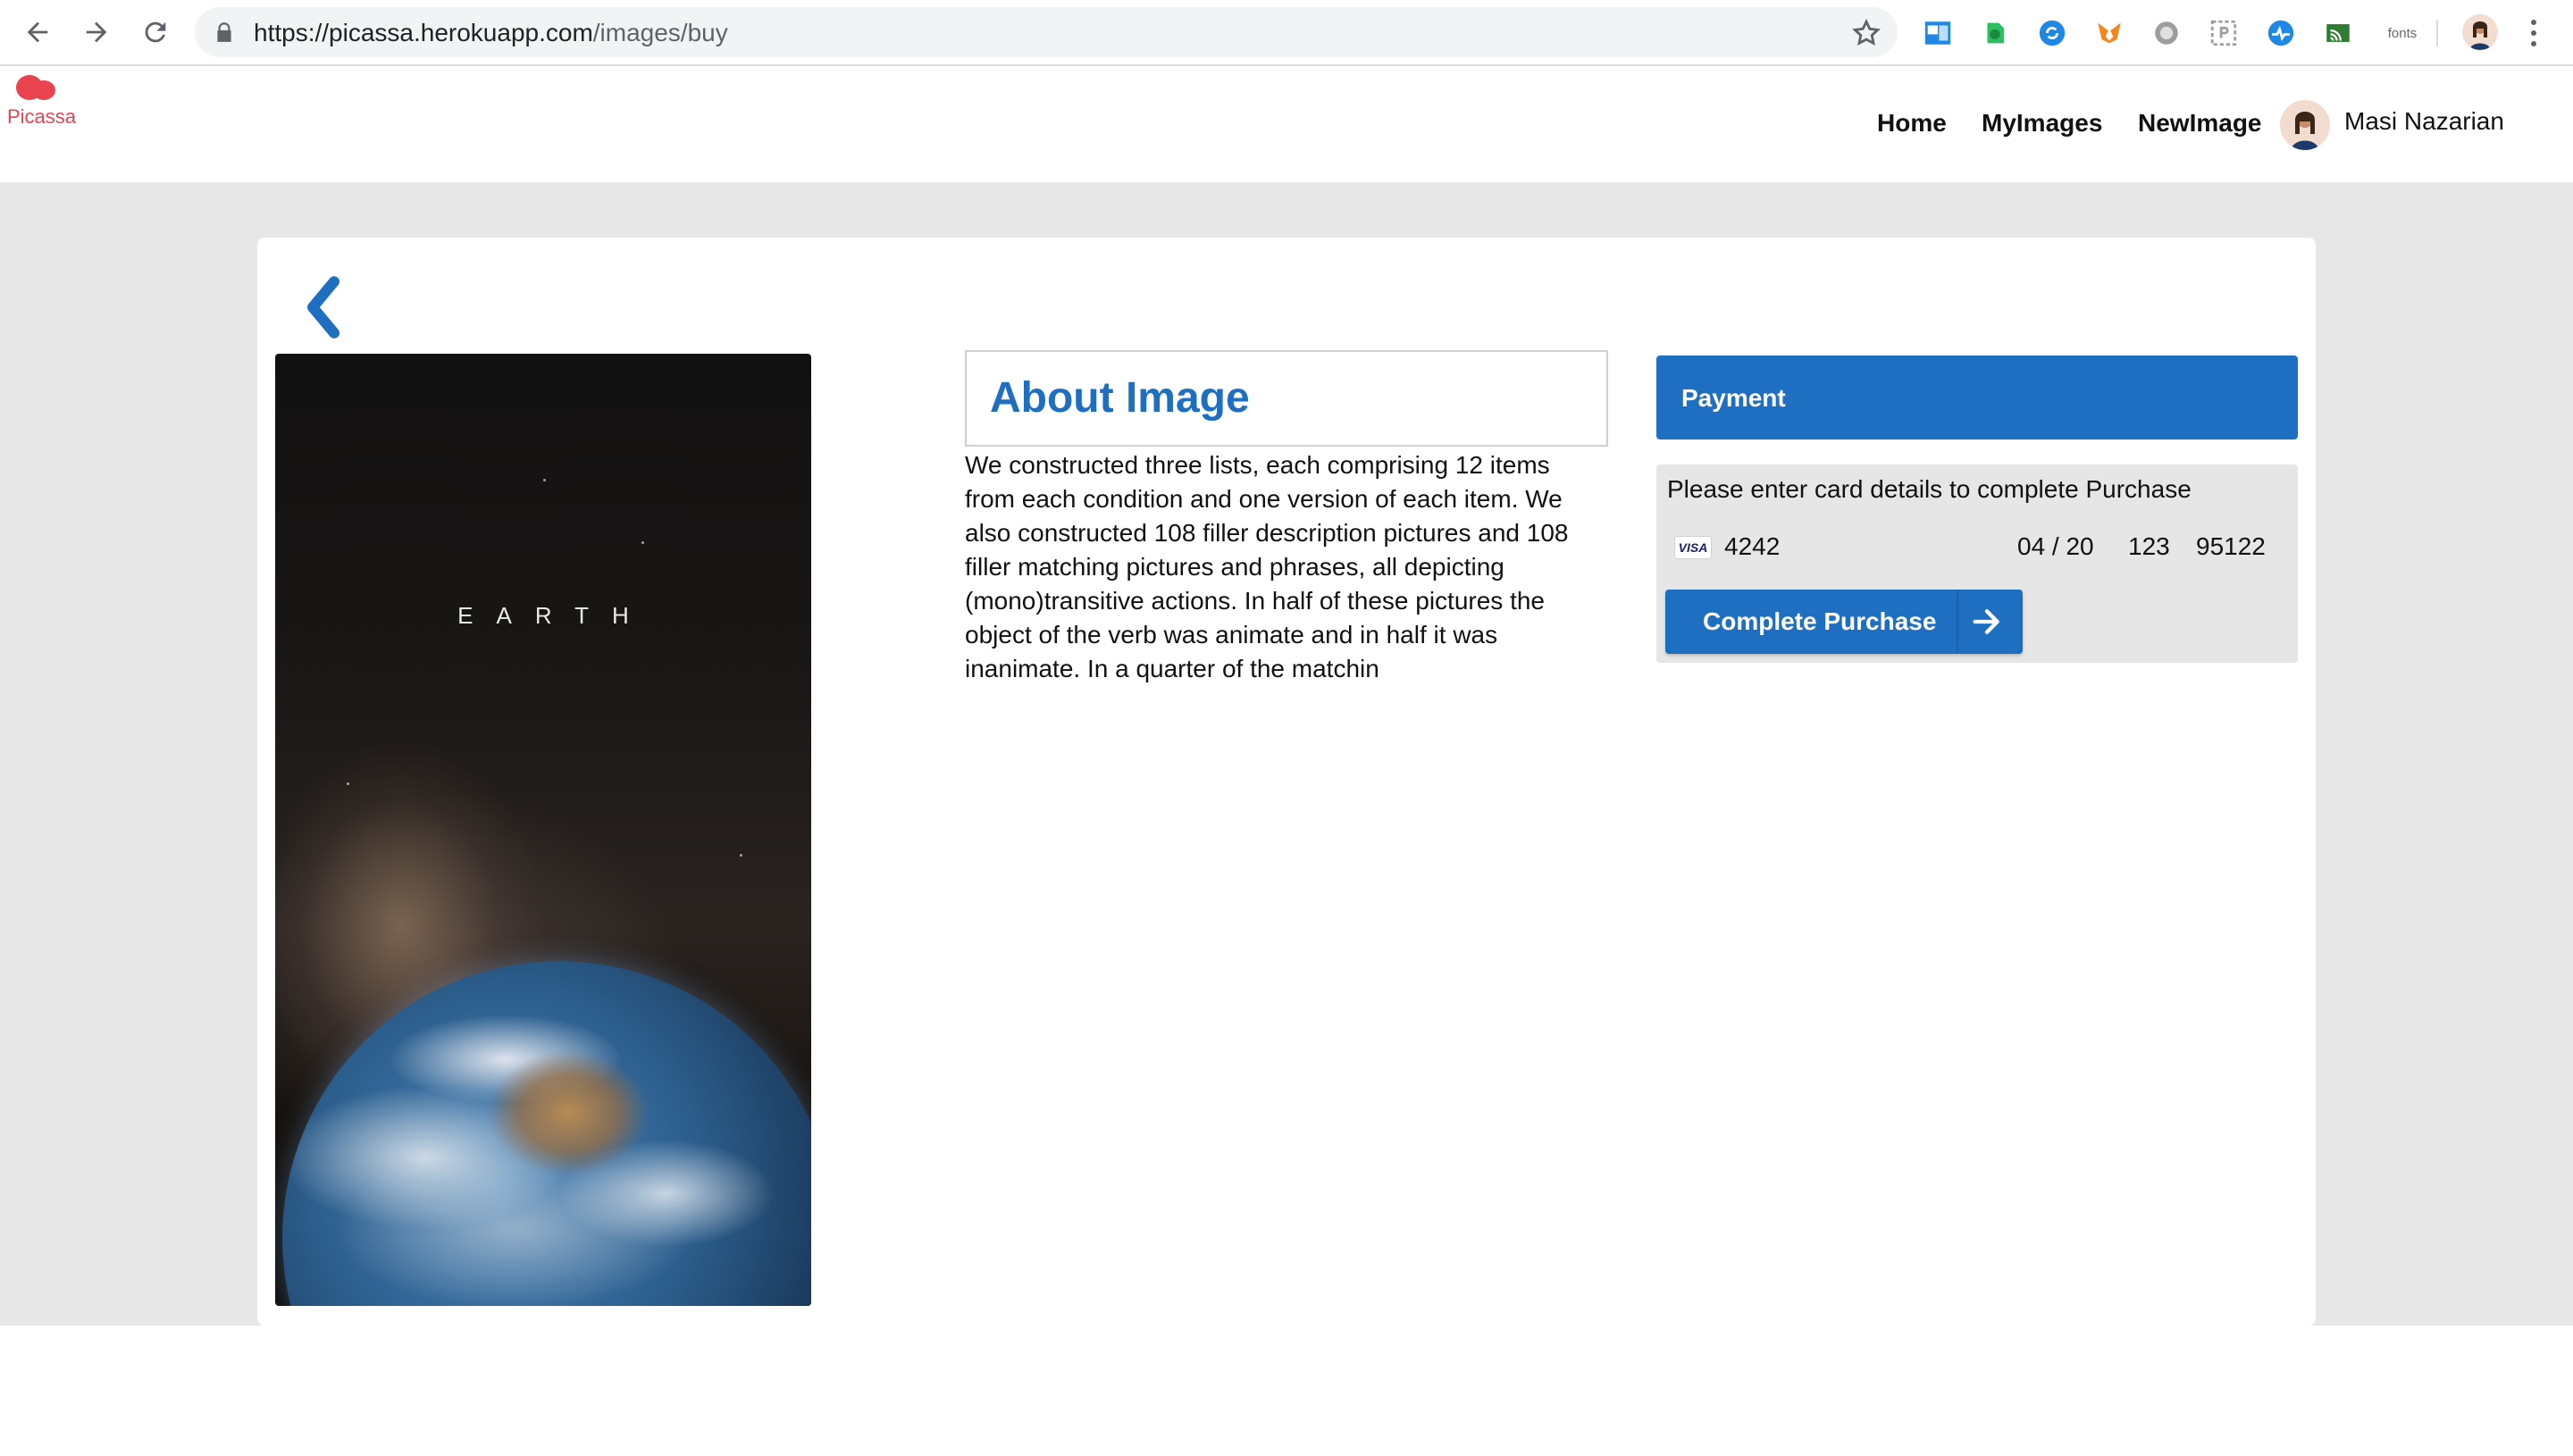 This screenshot has width=2573, height=1456. I want to click on crop-ext-icon, so click(2224, 33).